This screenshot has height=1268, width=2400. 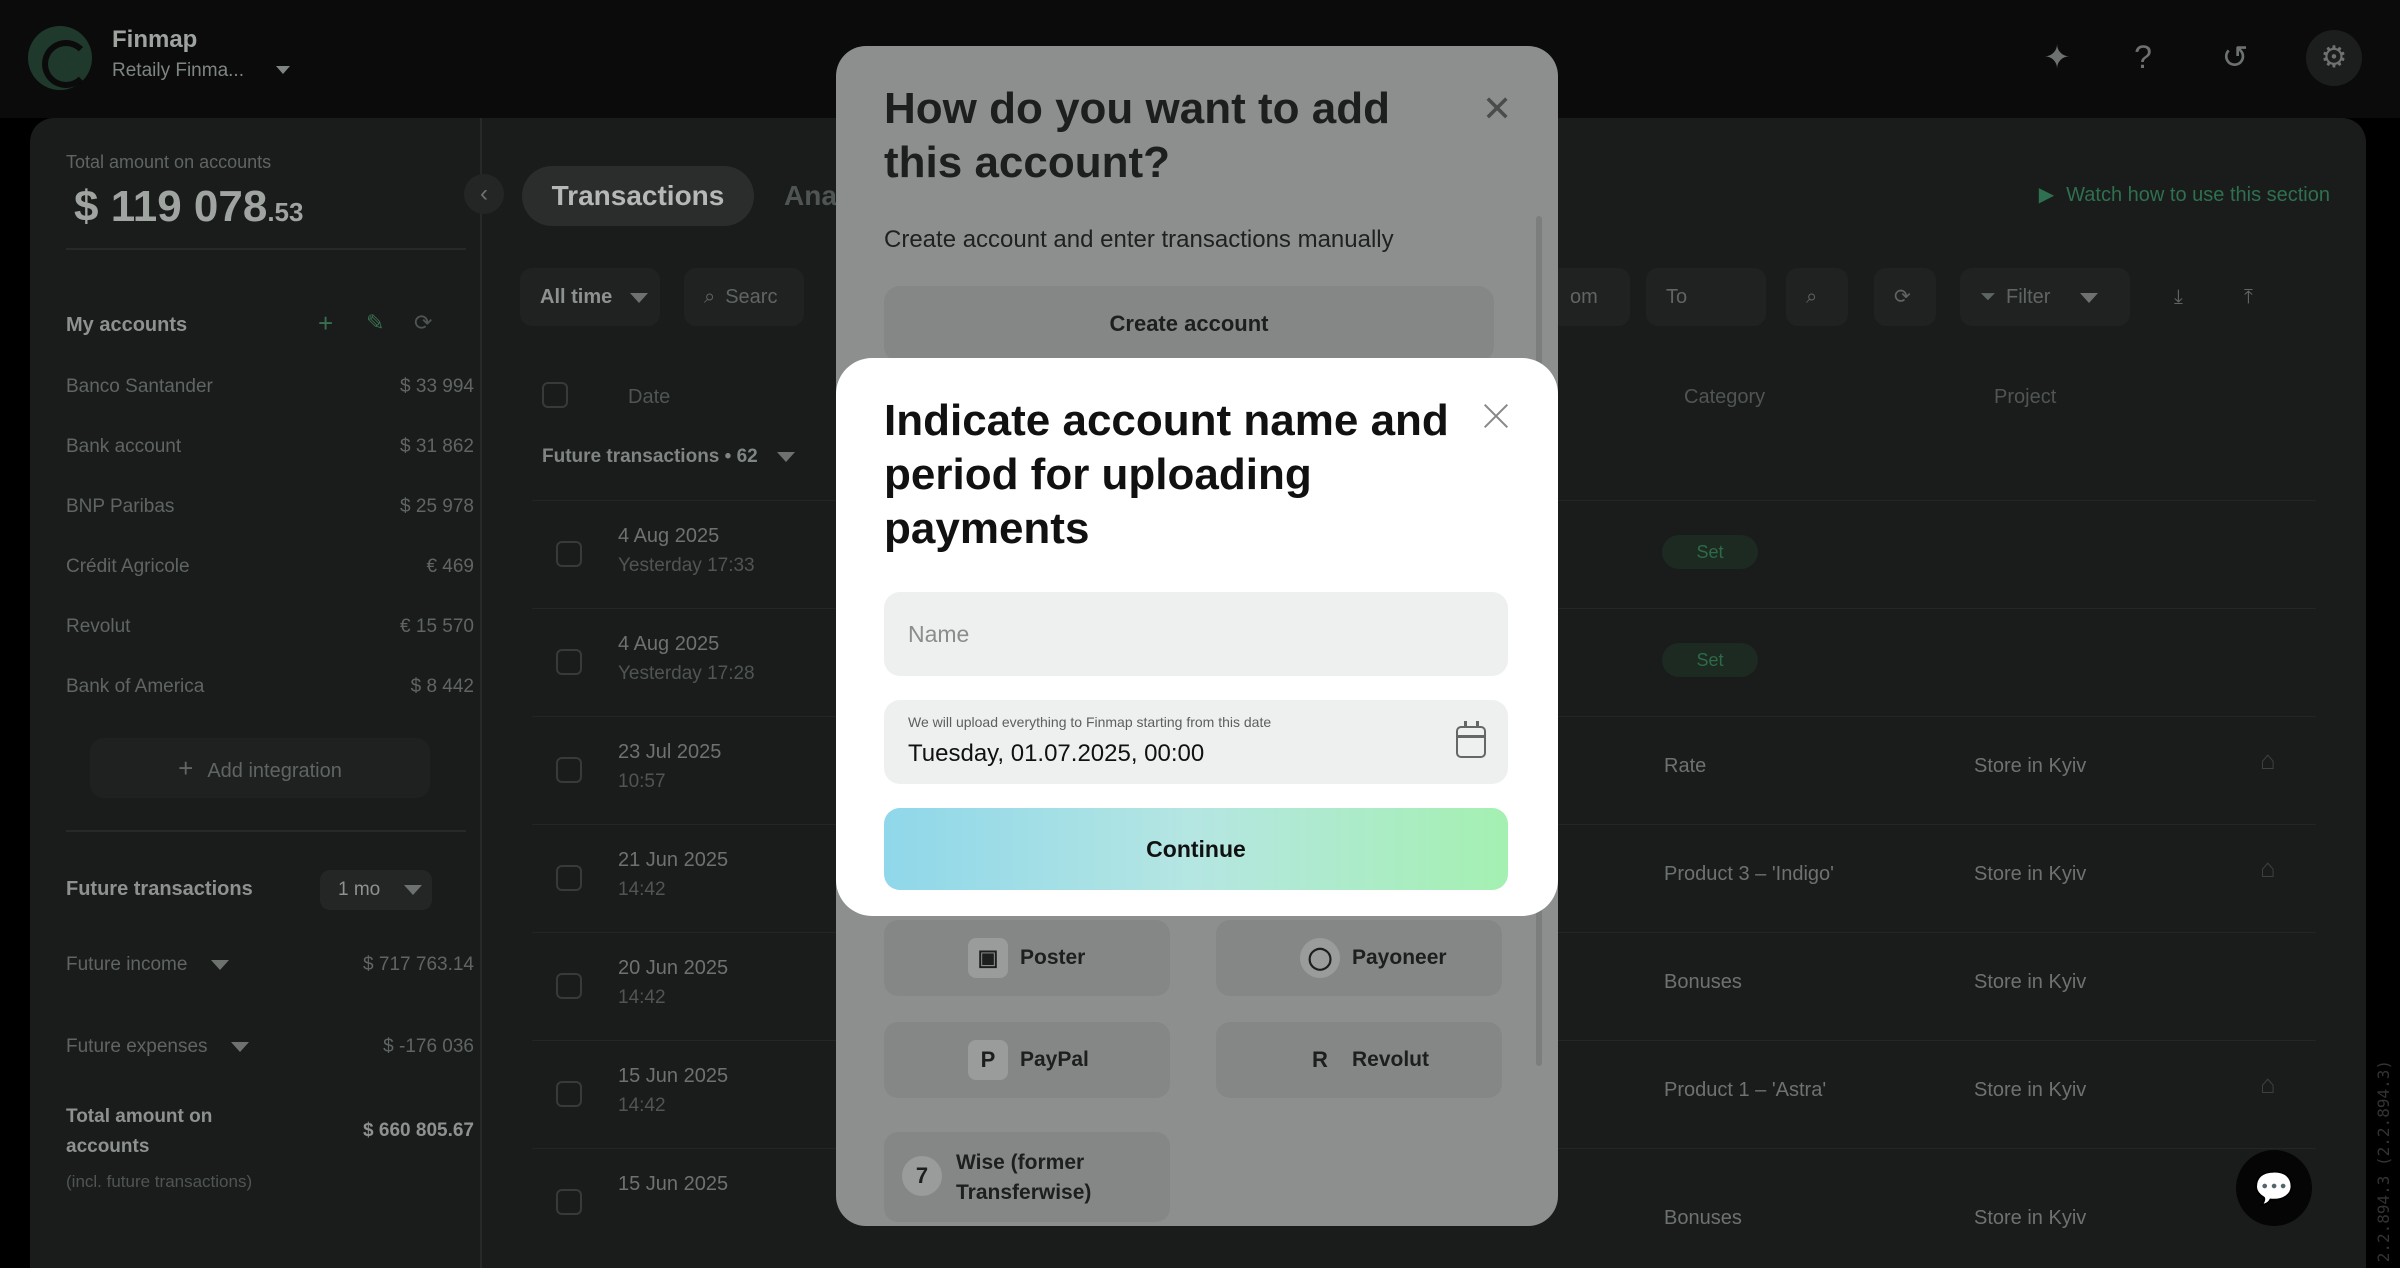 What do you see at coordinates (127, 325) in the screenshot?
I see `accounts-title: My accounts` at bounding box center [127, 325].